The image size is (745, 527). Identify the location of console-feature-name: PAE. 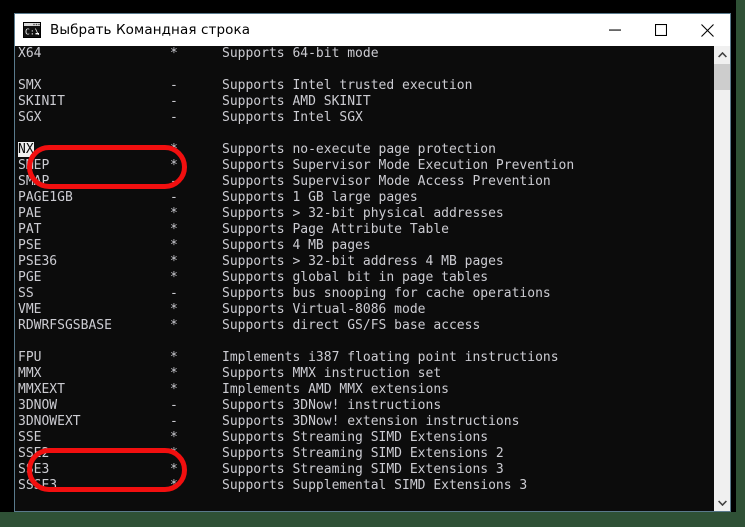
(30, 213).